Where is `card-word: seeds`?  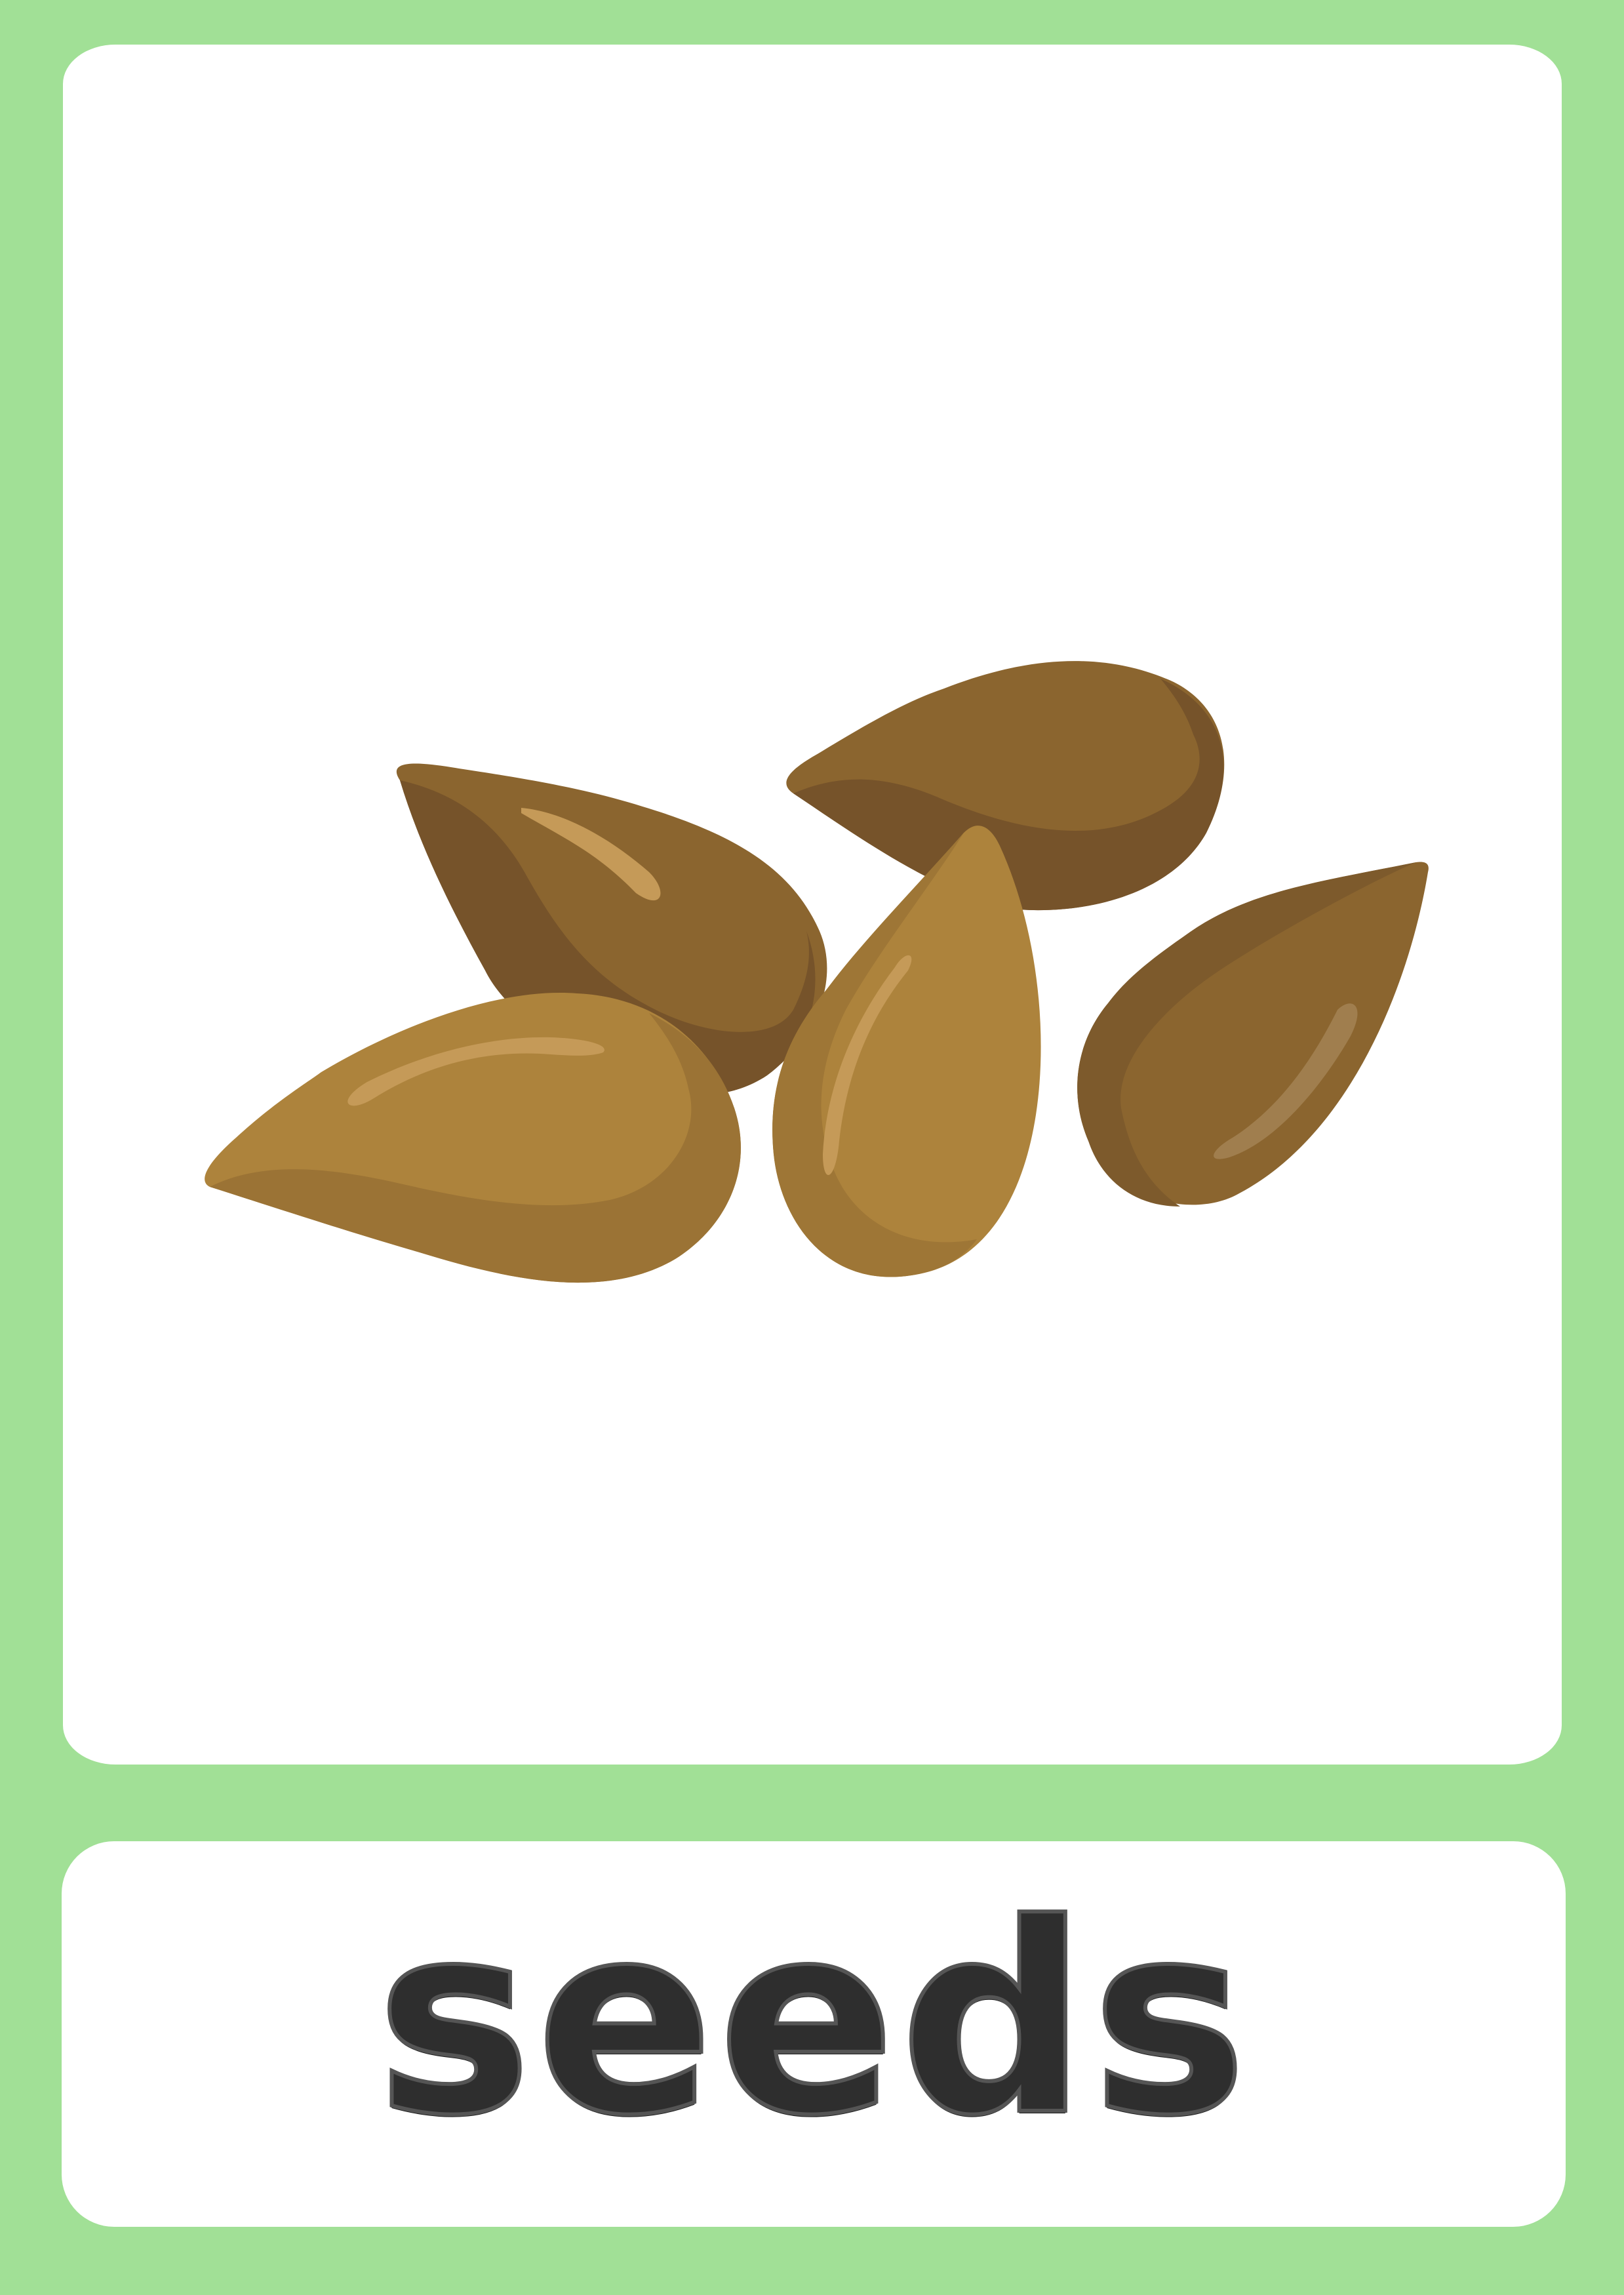
card-word: seeds is located at coordinates (813, 2020).